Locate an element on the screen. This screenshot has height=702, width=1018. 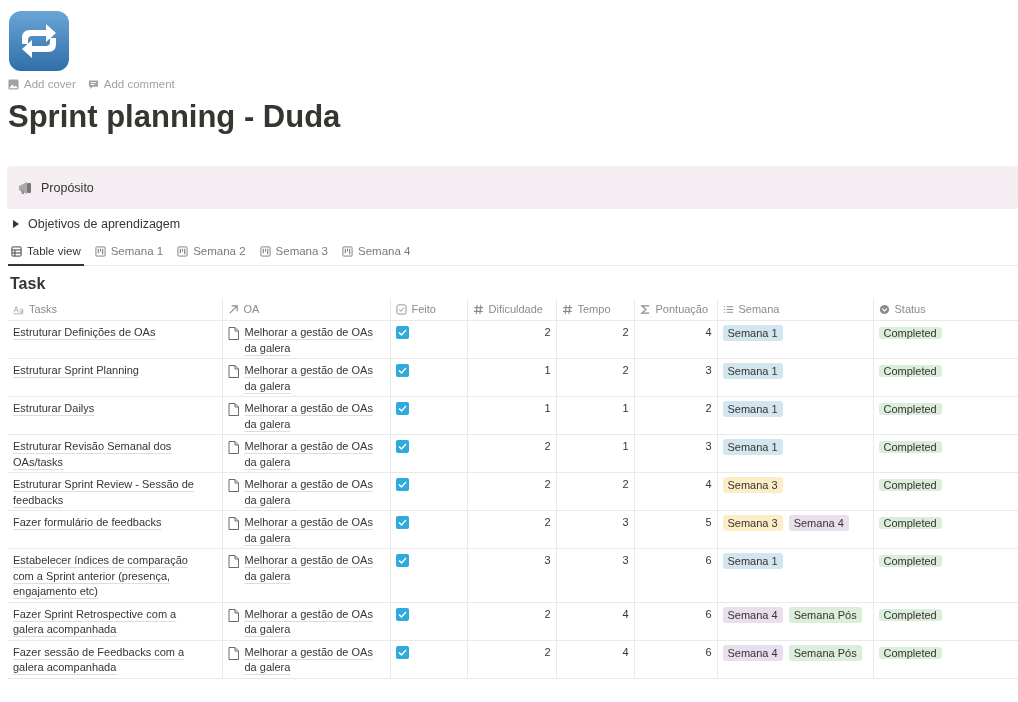
column-header: Feito is located at coordinates (428, 310).